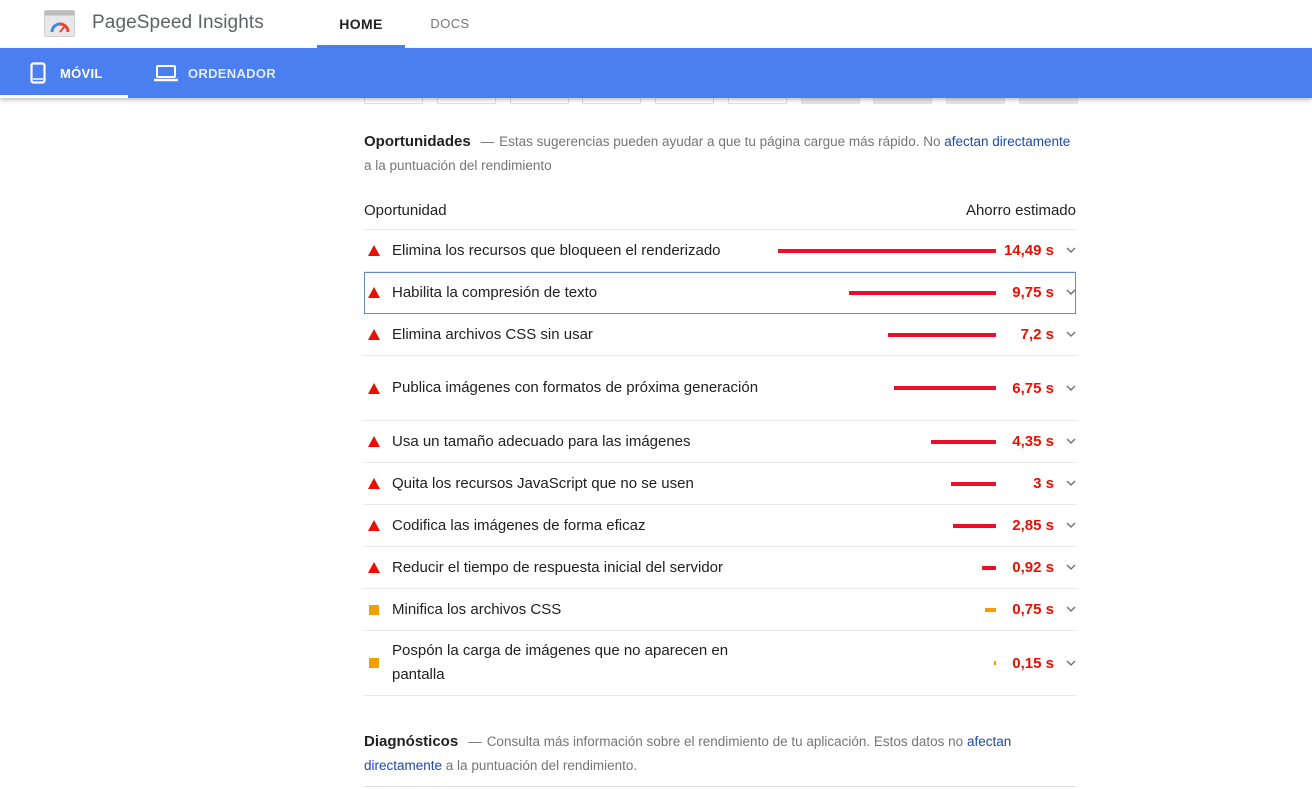 The image size is (1312, 789). What do you see at coordinates (492, 334) in the screenshot?
I see `opportunity-title: Elimina archivos CSS sin usar` at bounding box center [492, 334].